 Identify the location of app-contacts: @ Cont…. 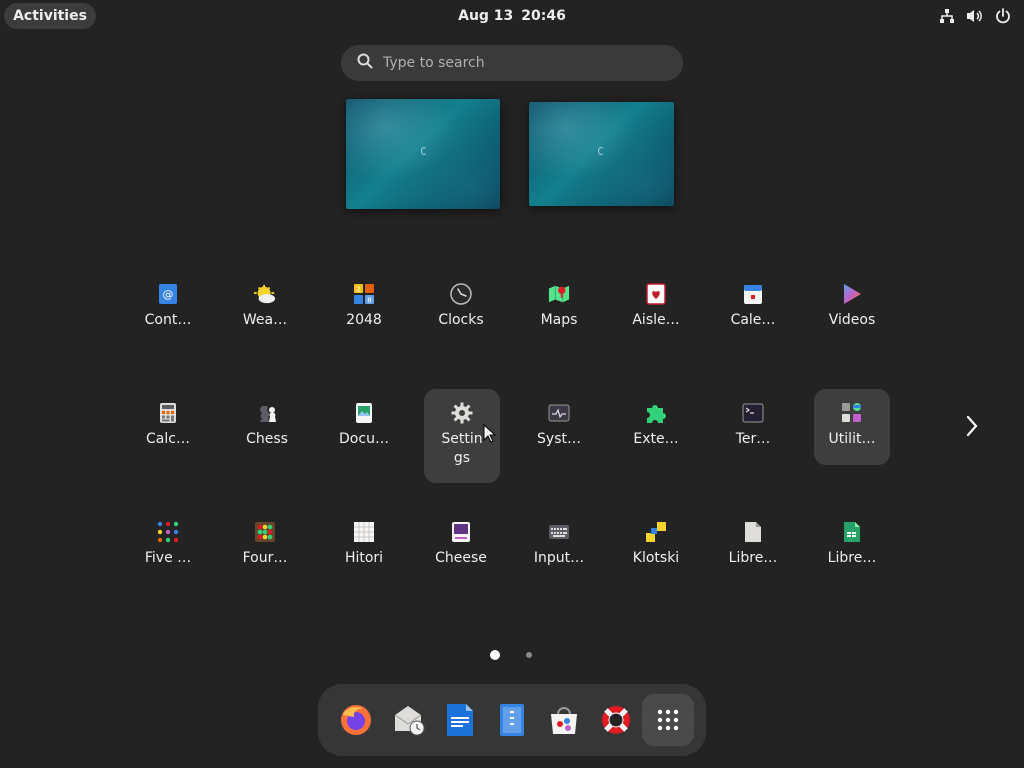
(168, 308).